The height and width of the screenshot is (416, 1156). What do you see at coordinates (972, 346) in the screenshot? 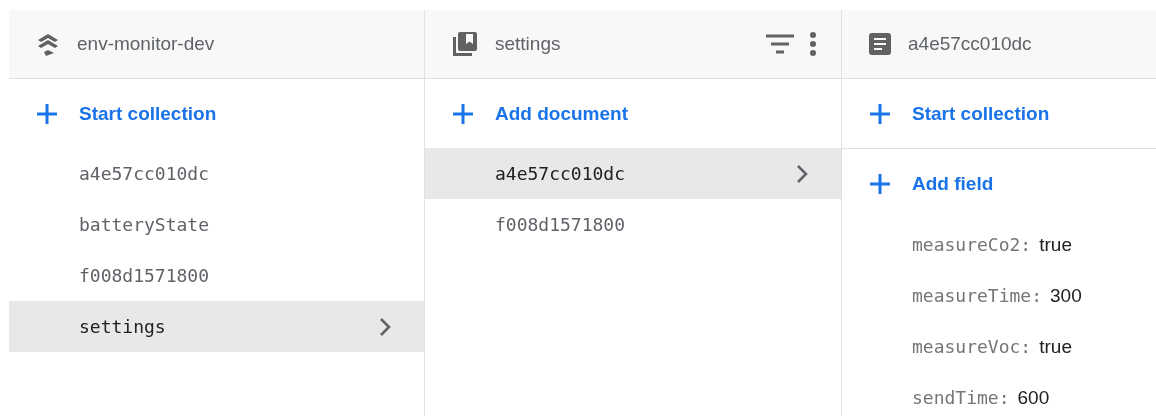
I see `field-key: measureVoc:` at bounding box center [972, 346].